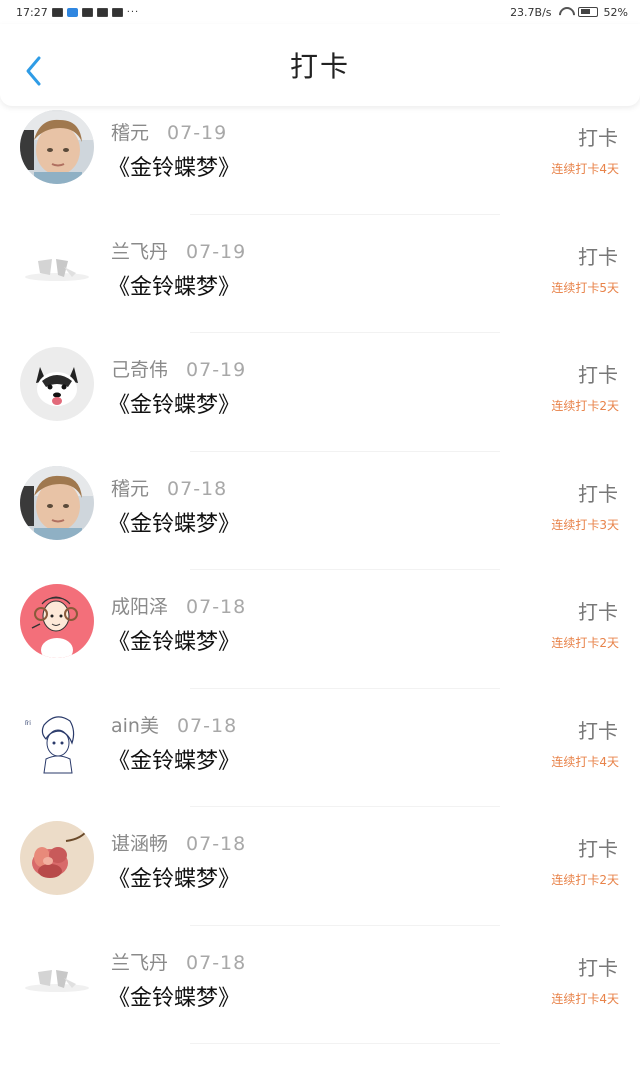 This screenshot has height=1067, width=640. What do you see at coordinates (133, 12) in the screenshot?
I see `more-notifications-icon: ···` at bounding box center [133, 12].